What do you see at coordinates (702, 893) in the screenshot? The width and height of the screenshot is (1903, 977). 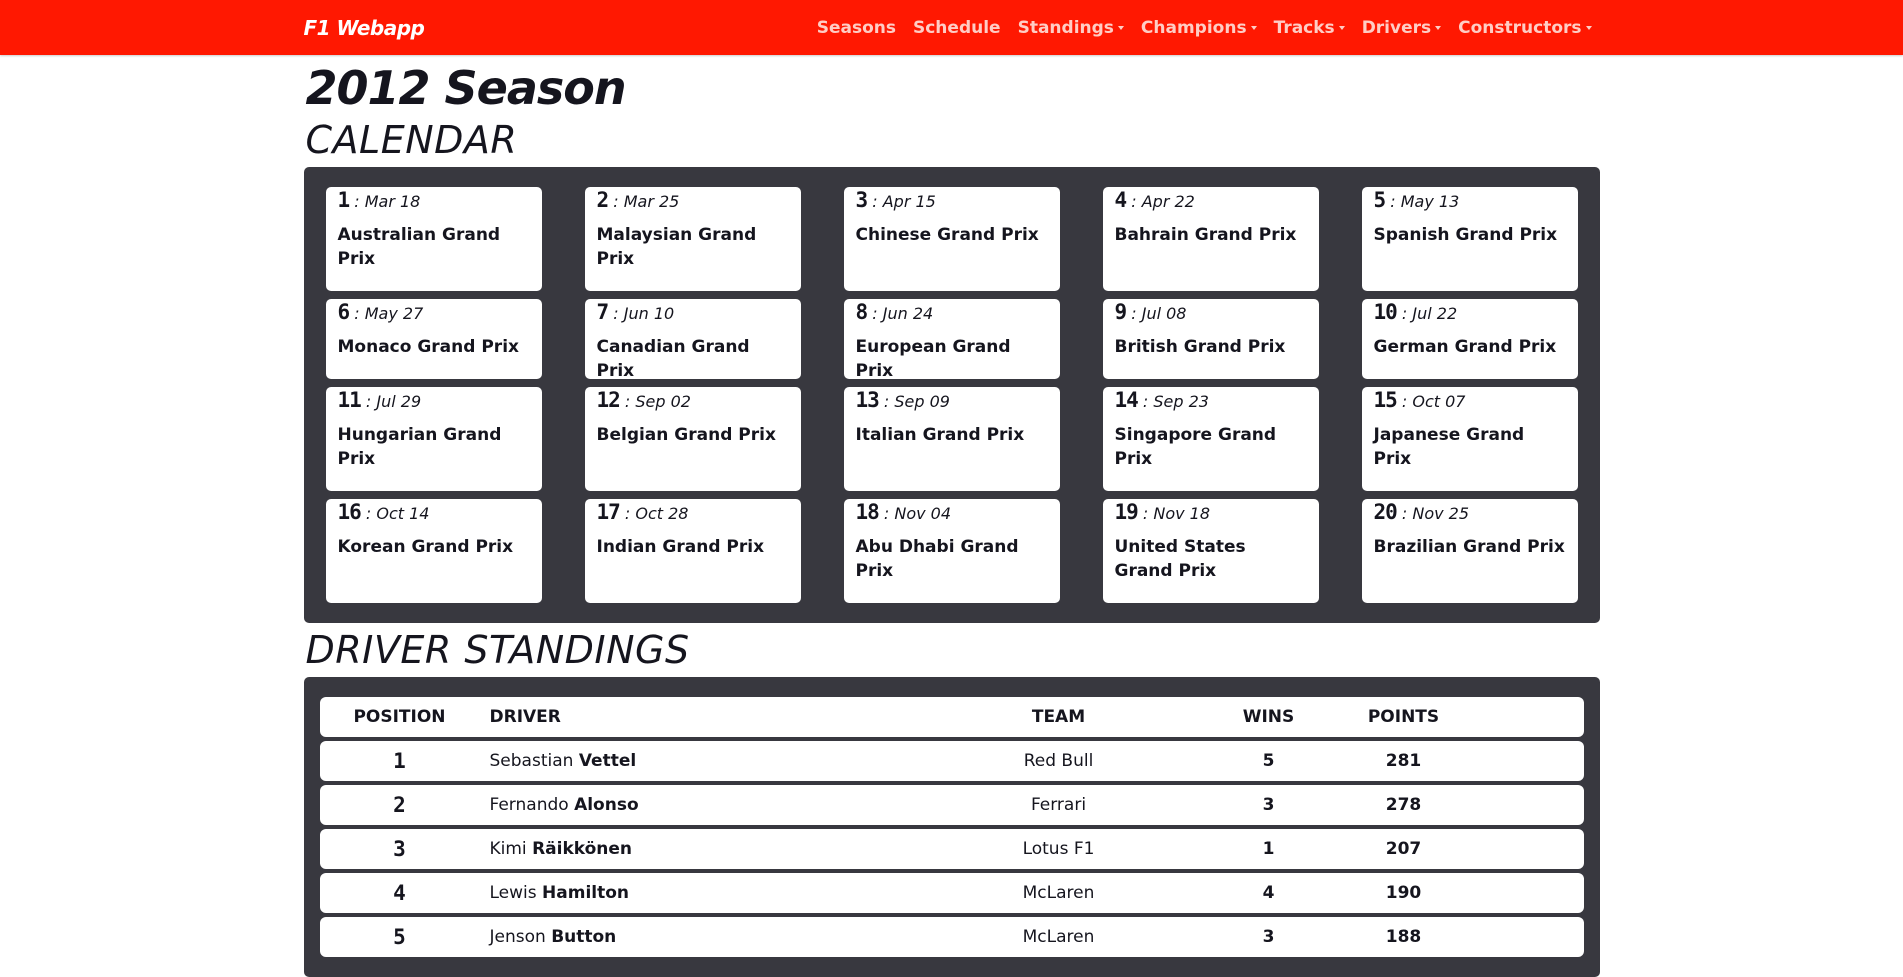 I see `driver-name: Lewis Hamilton` at bounding box center [702, 893].